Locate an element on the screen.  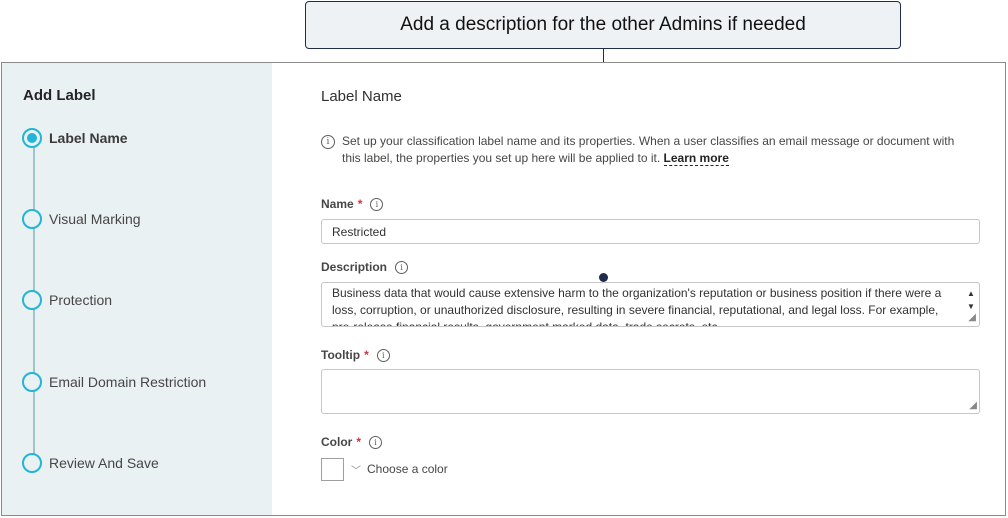
description-scrollbar: ▲ ▼ ◢ is located at coordinates (971, 304).